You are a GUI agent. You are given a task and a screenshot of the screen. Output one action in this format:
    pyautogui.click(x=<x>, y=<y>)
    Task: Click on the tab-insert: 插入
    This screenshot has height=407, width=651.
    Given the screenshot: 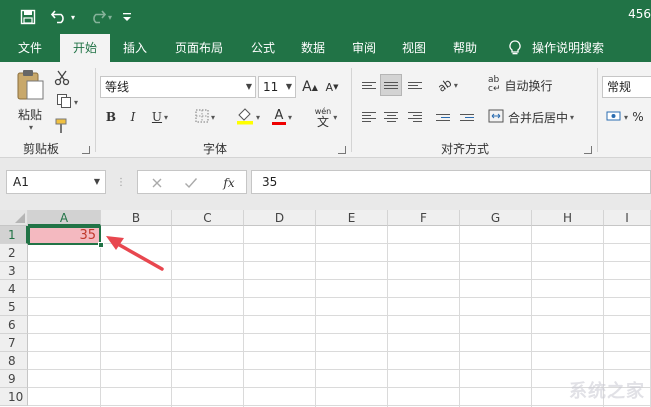 What is the action you would take?
    pyautogui.click(x=135, y=48)
    